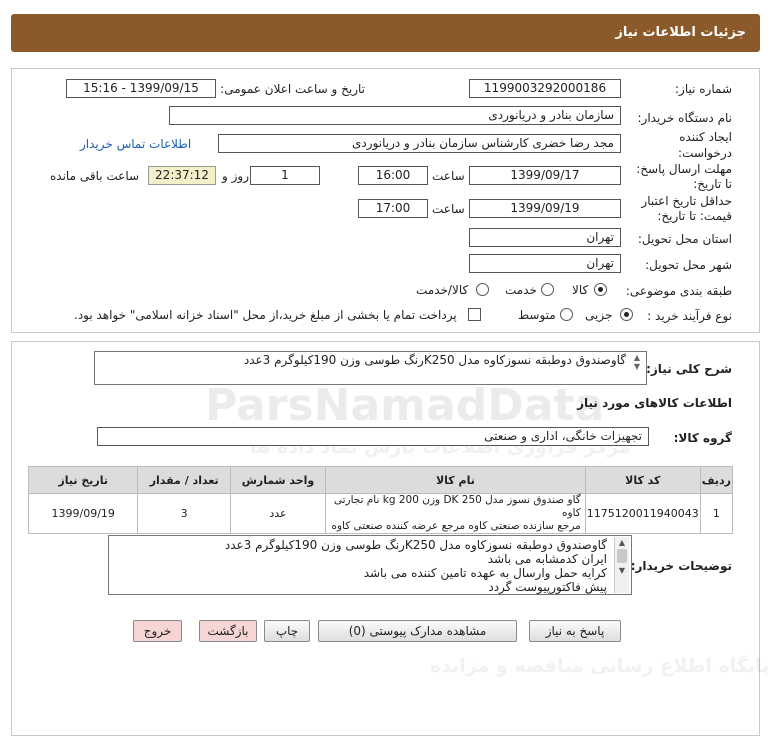  Describe the element at coordinates (689, 316) in the screenshot. I see `process-label: نوع فرآیند خرید :` at that location.